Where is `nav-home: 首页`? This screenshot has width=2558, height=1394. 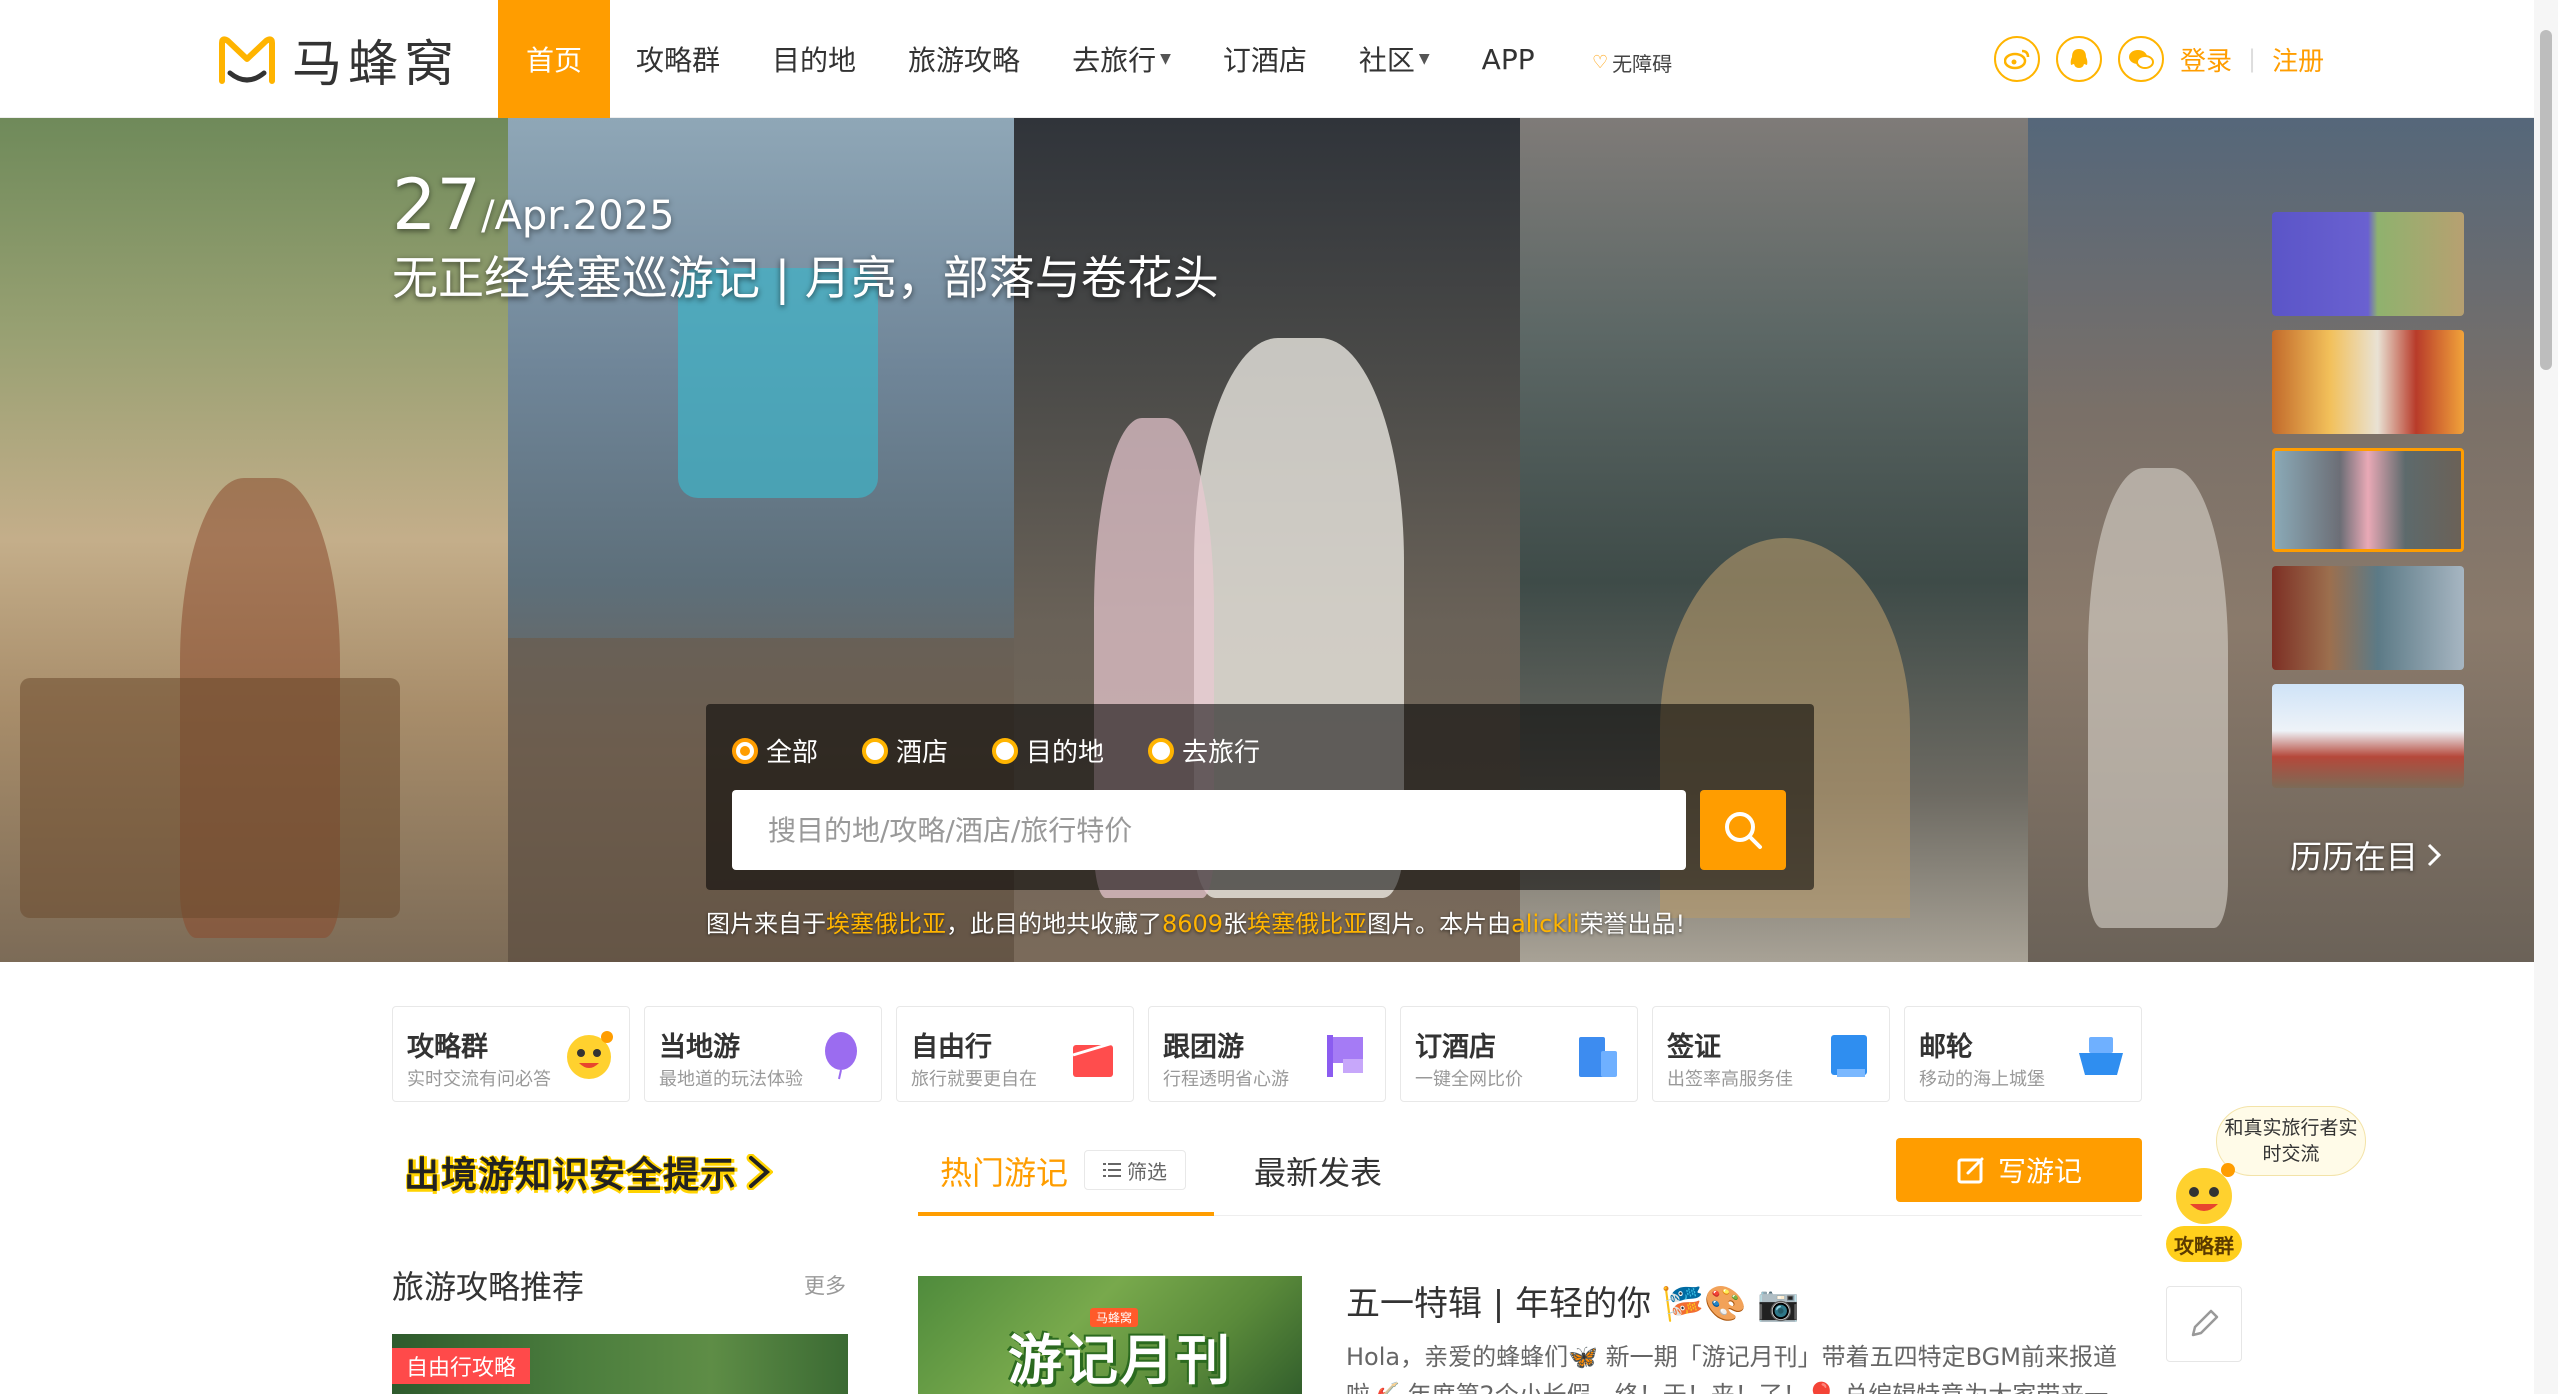
nav-home: 首页 is located at coordinates (554, 59).